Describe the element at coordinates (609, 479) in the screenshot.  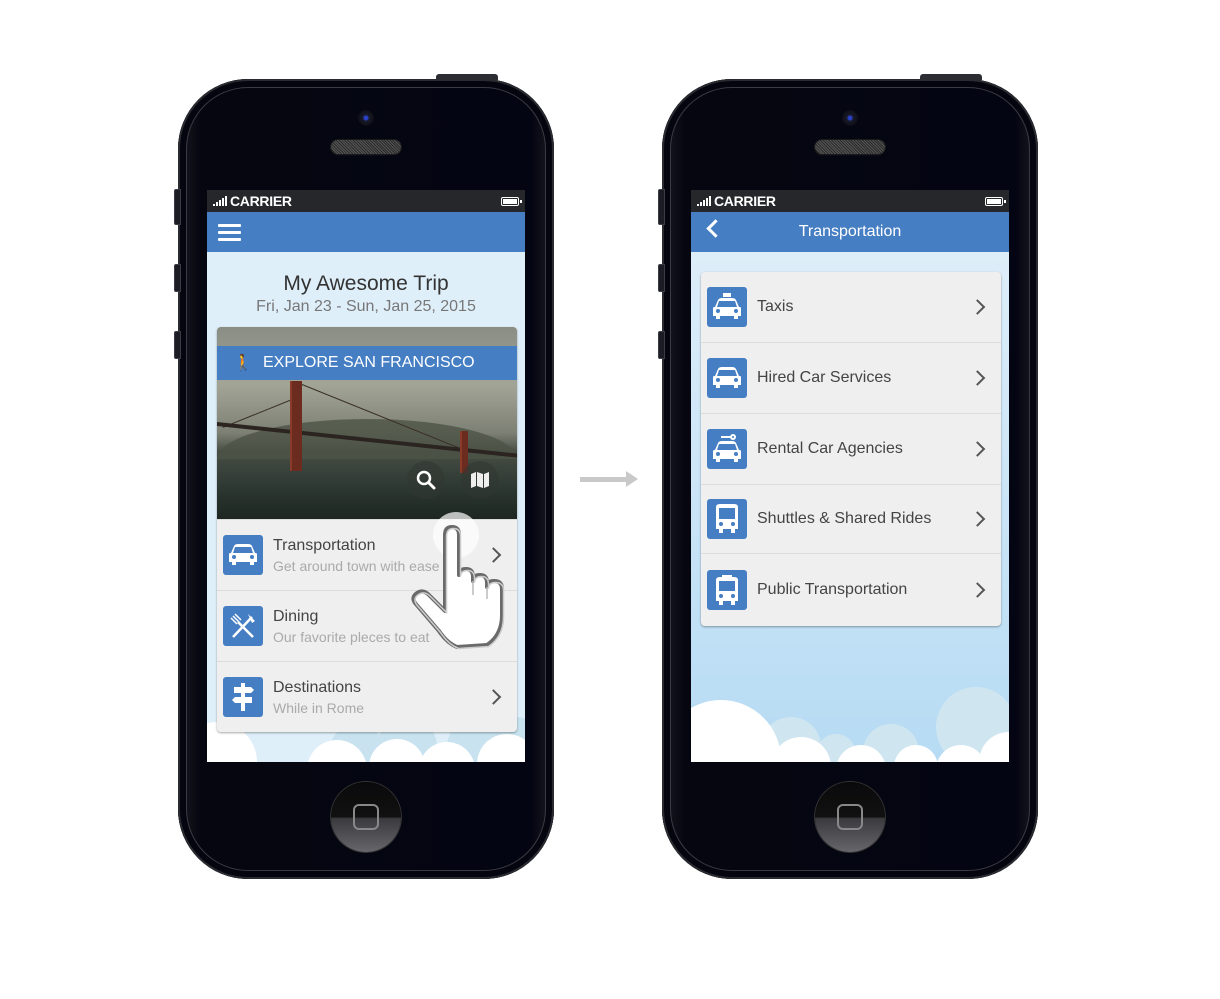
I see `right-arrow-icon` at that location.